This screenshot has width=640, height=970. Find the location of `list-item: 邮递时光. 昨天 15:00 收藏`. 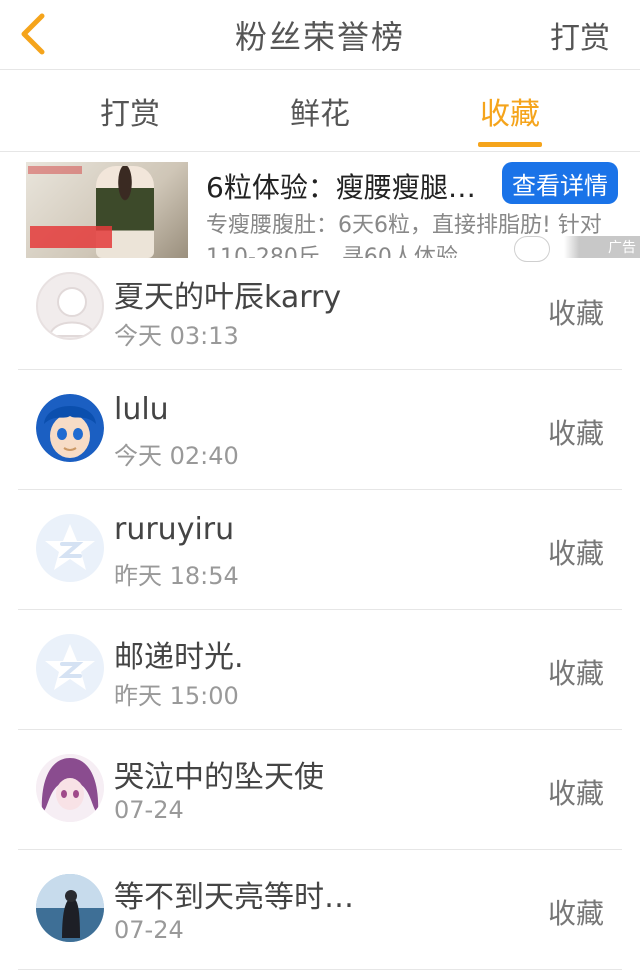

list-item: 邮递时光. 昨天 15:00 收藏 is located at coordinates (320, 670).